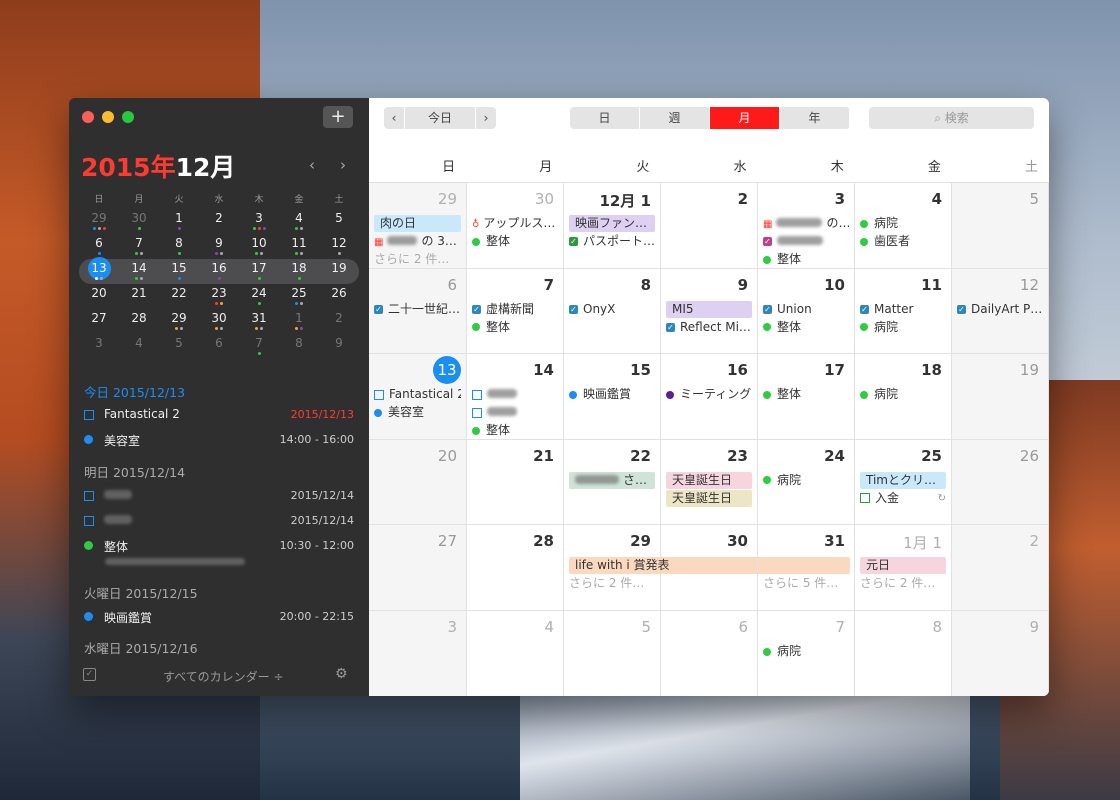 The image size is (1120, 800). I want to click on add-event-button: +, so click(338, 117).